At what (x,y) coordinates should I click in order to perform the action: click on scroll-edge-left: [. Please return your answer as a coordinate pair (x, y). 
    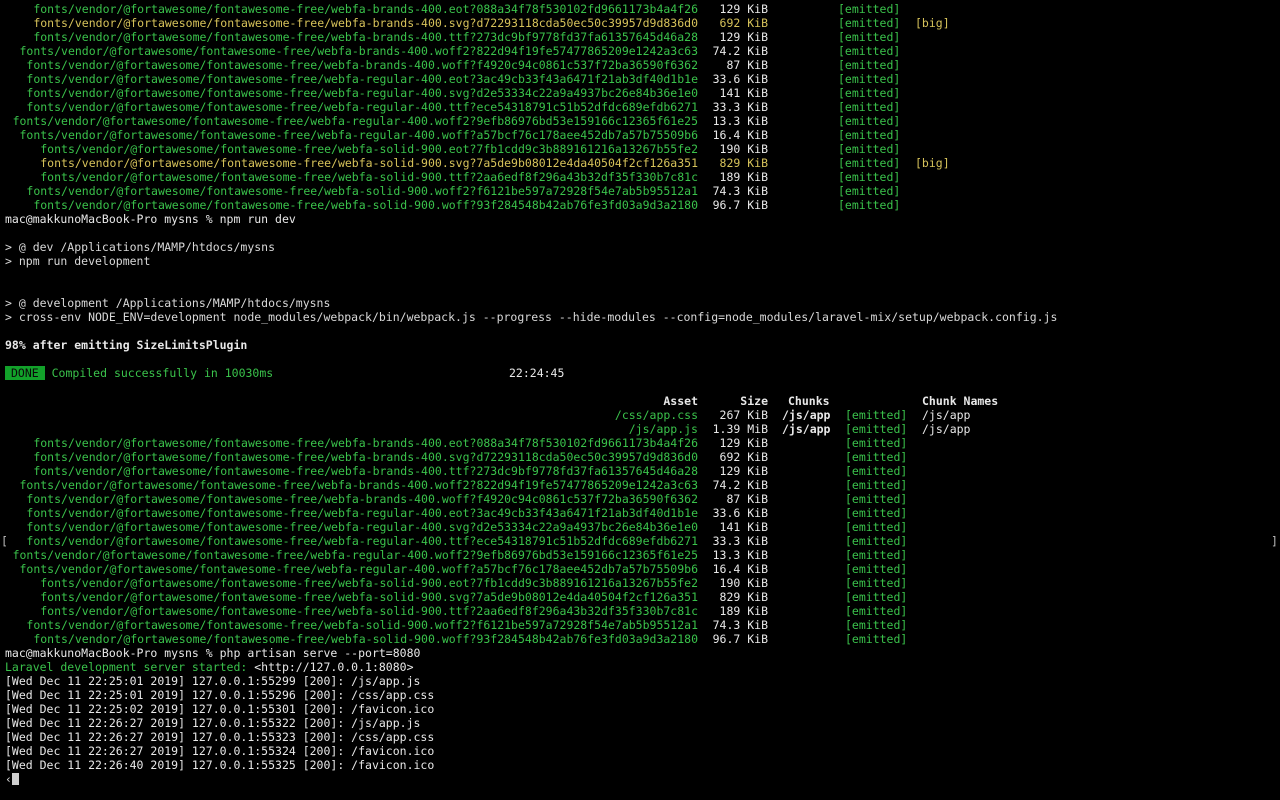
    Looking at the image, I should click on (4, 541).